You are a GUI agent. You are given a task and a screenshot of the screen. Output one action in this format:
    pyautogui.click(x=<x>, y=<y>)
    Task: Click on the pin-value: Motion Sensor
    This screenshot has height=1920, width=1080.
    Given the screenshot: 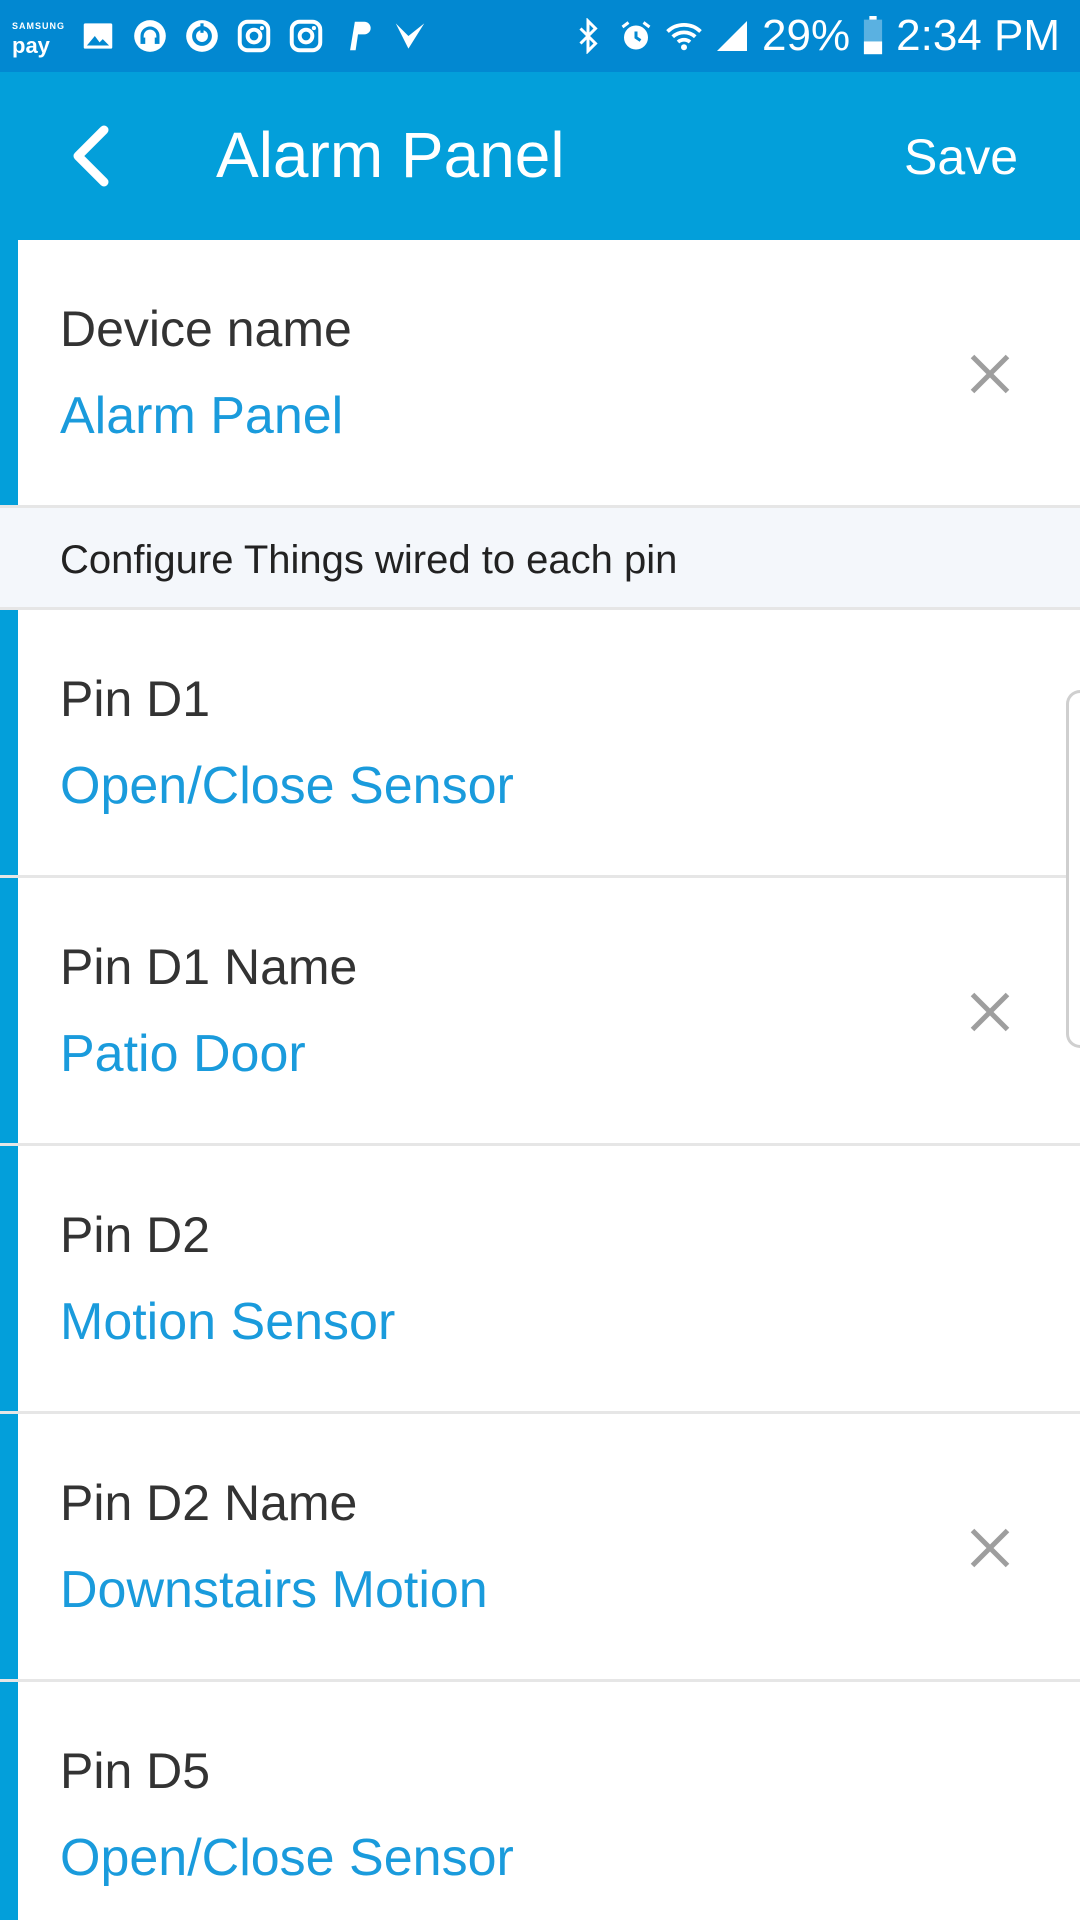 What is the action you would take?
    pyautogui.click(x=227, y=1322)
    